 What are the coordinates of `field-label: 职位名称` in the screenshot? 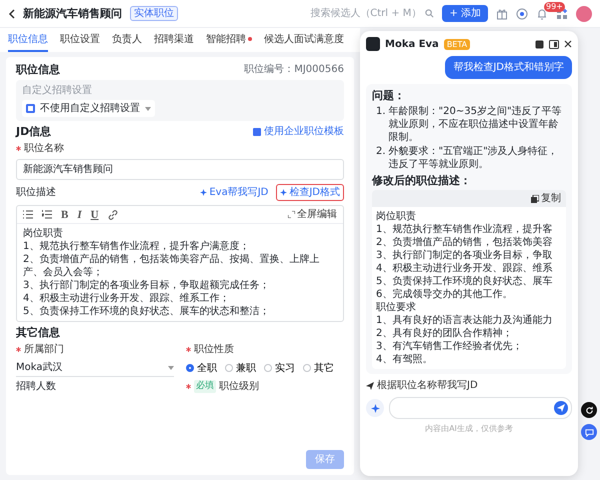 It's located at (44, 148).